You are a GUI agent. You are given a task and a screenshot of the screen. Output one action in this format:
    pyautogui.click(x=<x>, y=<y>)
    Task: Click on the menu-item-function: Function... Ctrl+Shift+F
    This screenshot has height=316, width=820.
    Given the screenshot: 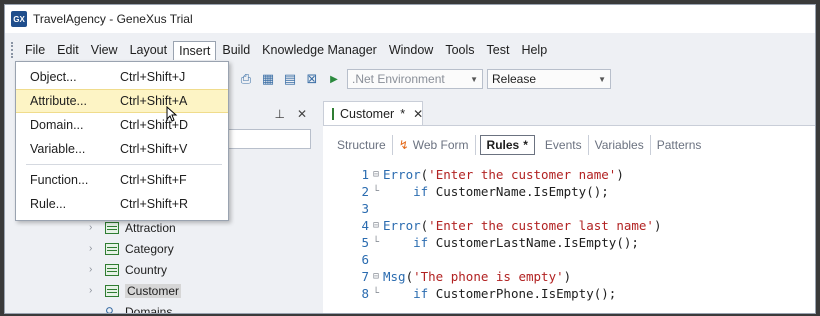 What is the action you would take?
    pyautogui.click(x=122, y=180)
    